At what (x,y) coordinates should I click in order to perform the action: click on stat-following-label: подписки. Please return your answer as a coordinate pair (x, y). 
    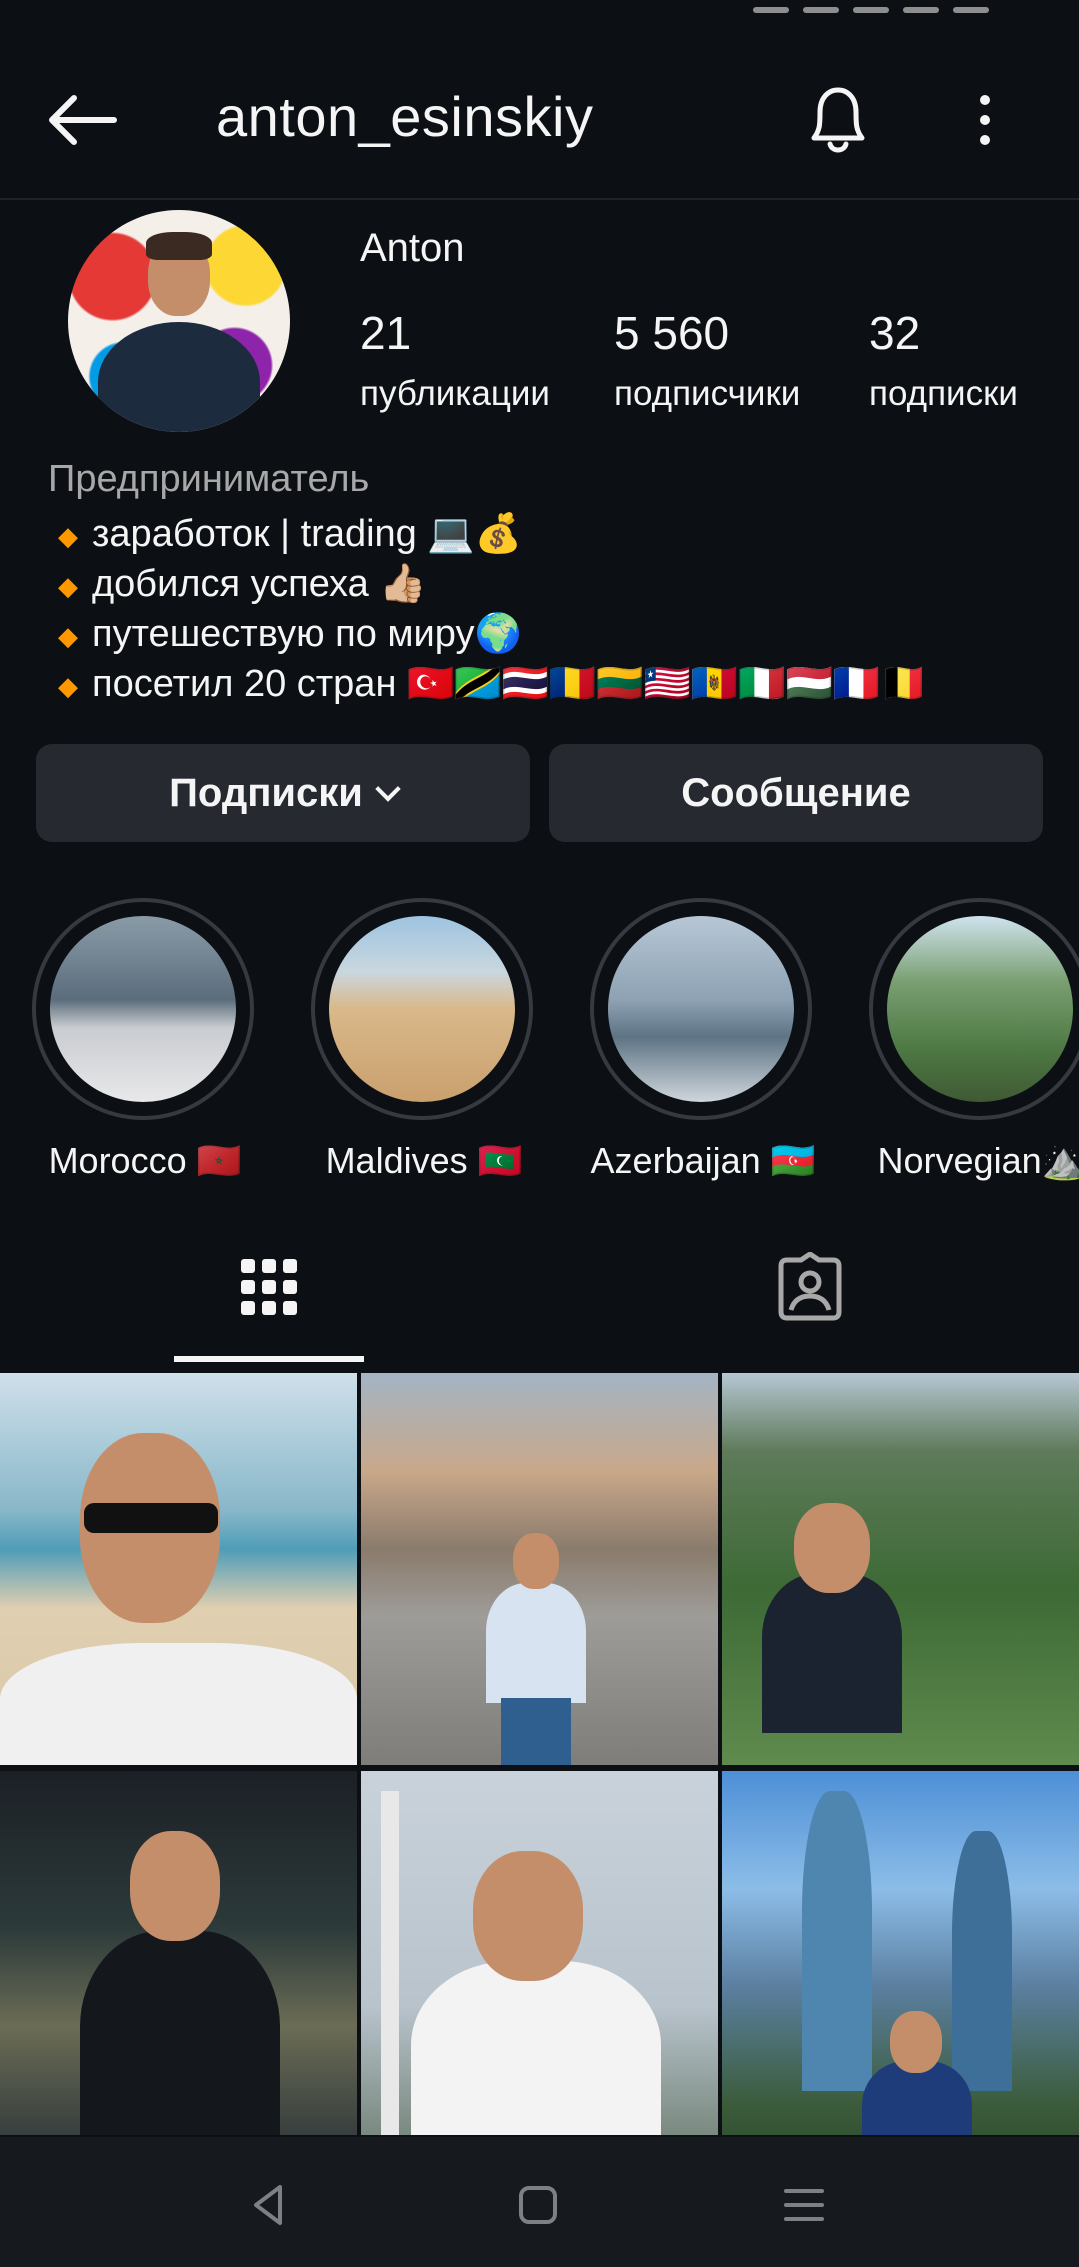
    Looking at the image, I should click on (943, 393).